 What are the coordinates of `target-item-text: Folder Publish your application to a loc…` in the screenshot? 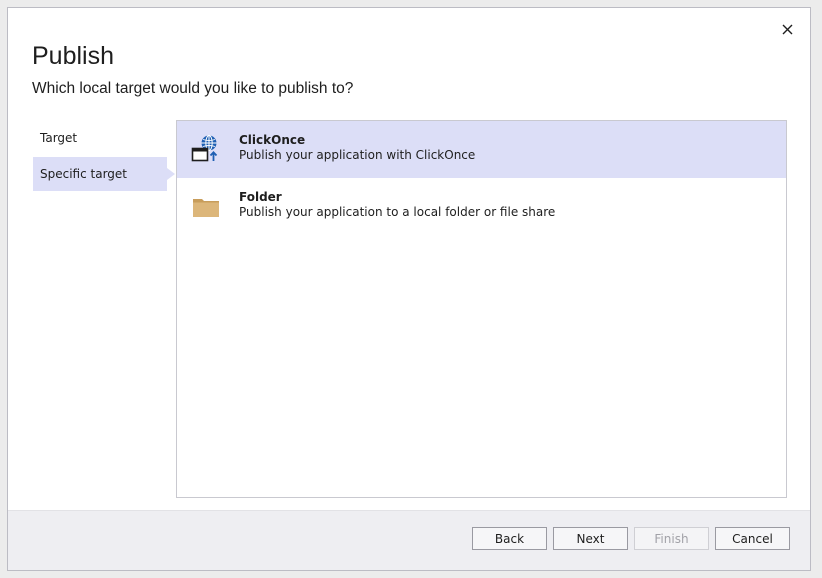 It's located at (397, 205).